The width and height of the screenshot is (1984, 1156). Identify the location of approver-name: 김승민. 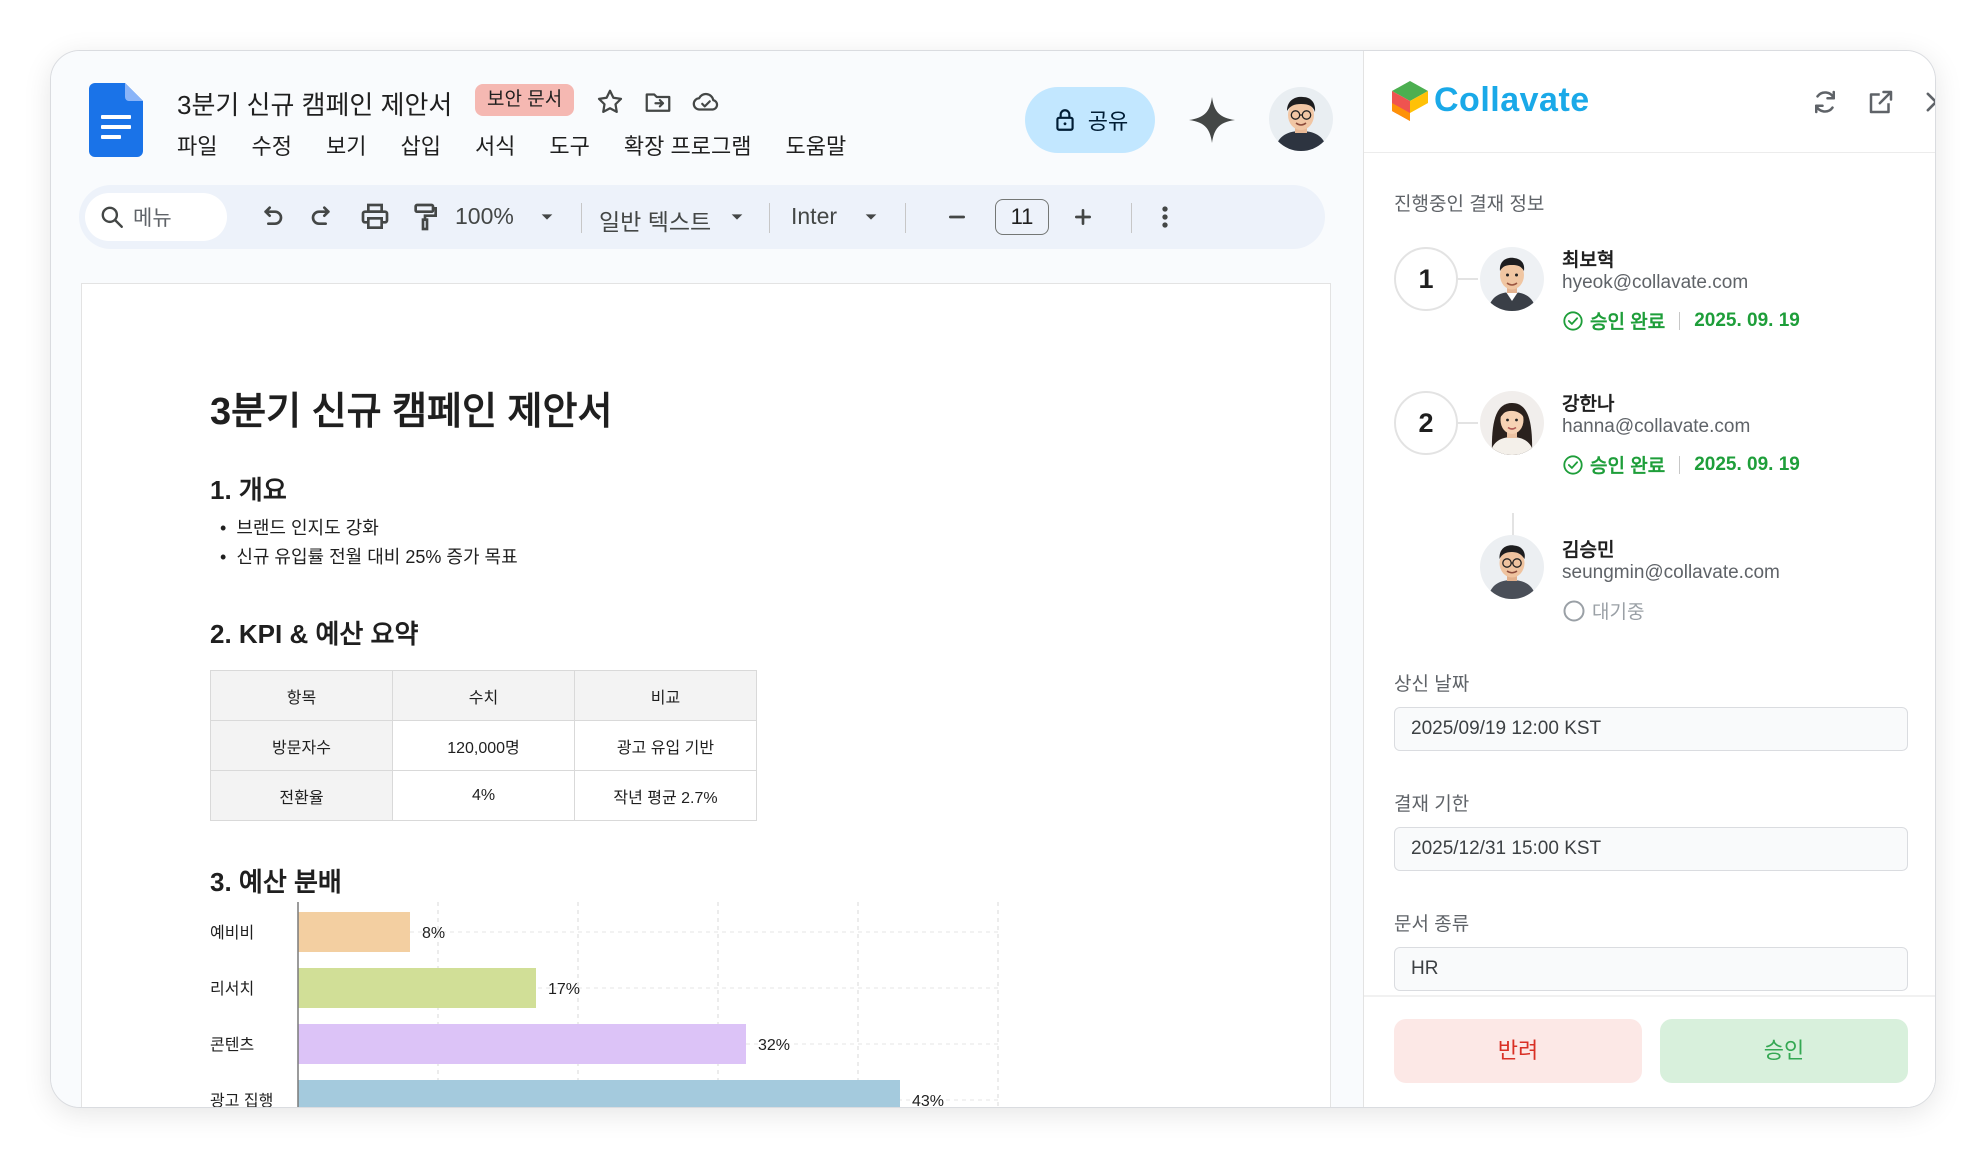
(1588, 550).